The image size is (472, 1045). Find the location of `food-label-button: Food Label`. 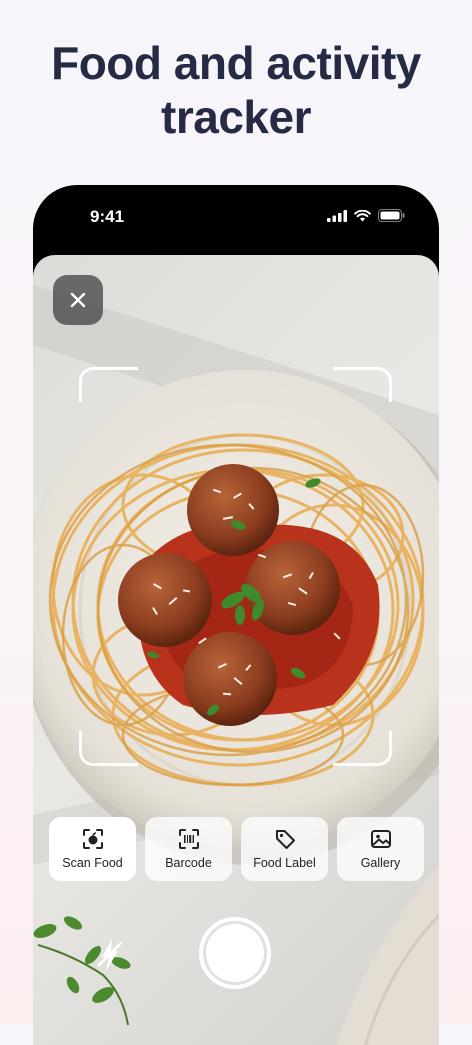

food-label-button: Food Label is located at coordinates (284, 849).